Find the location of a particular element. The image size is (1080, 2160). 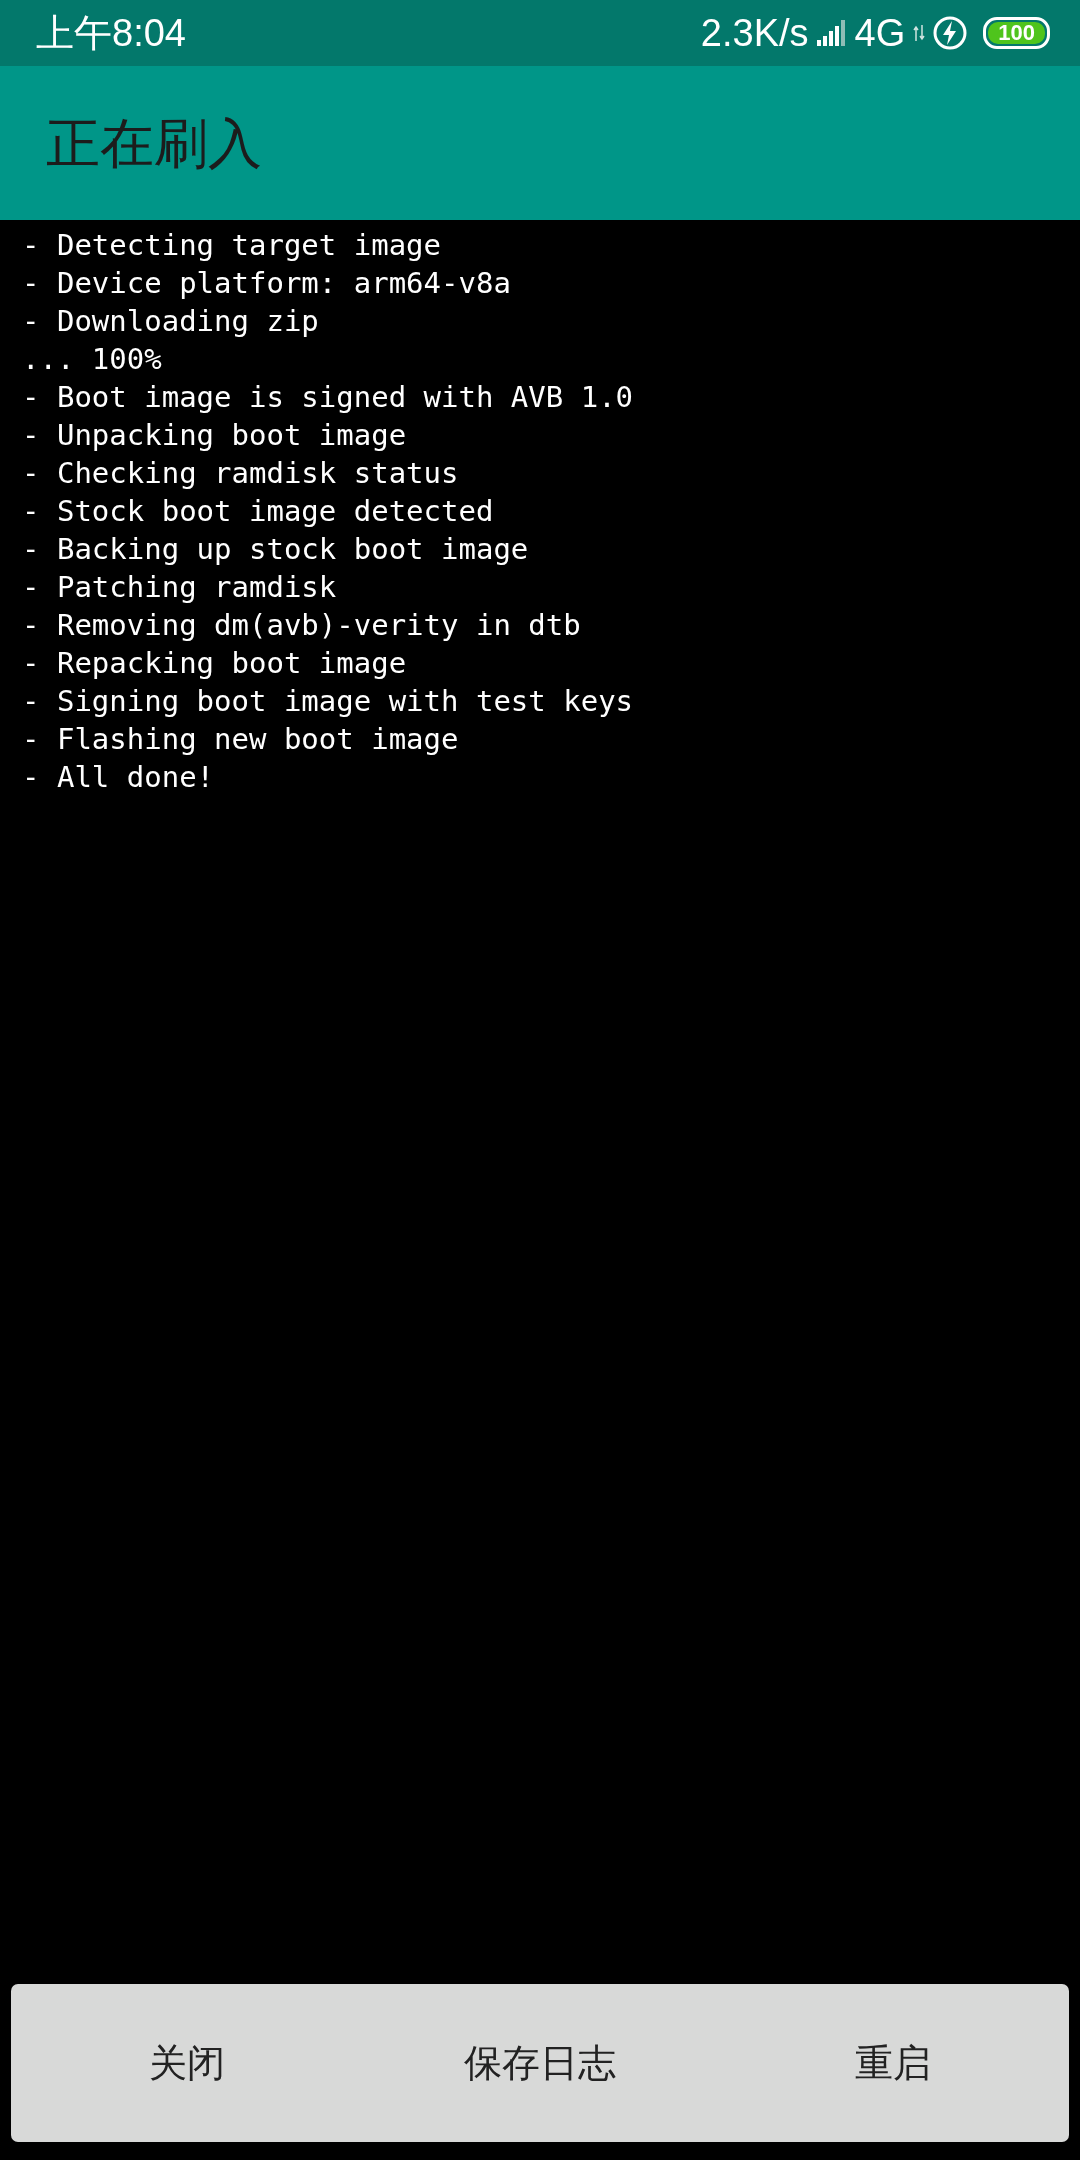

signal-icon is located at coordinates (831, 33).